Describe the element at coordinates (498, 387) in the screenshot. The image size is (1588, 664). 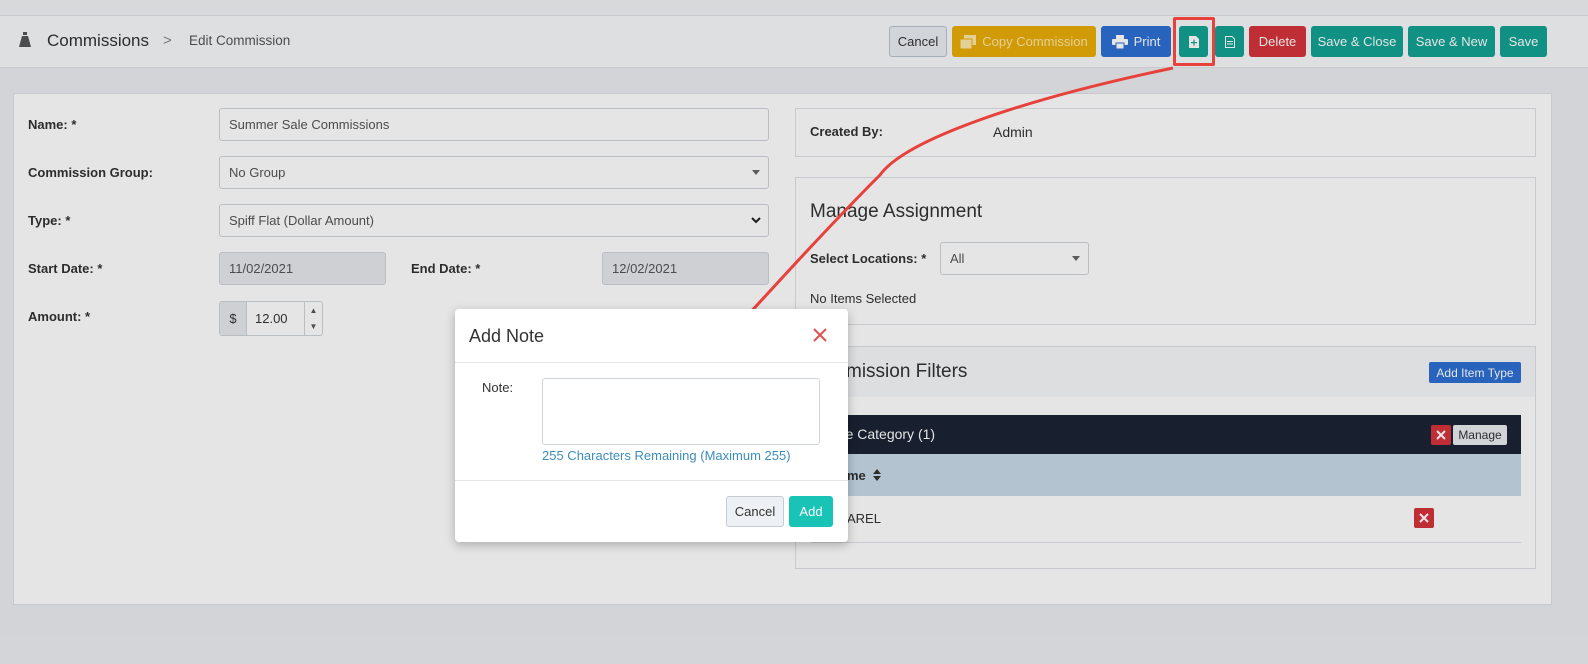
I see `note-label: Note:` at that location.